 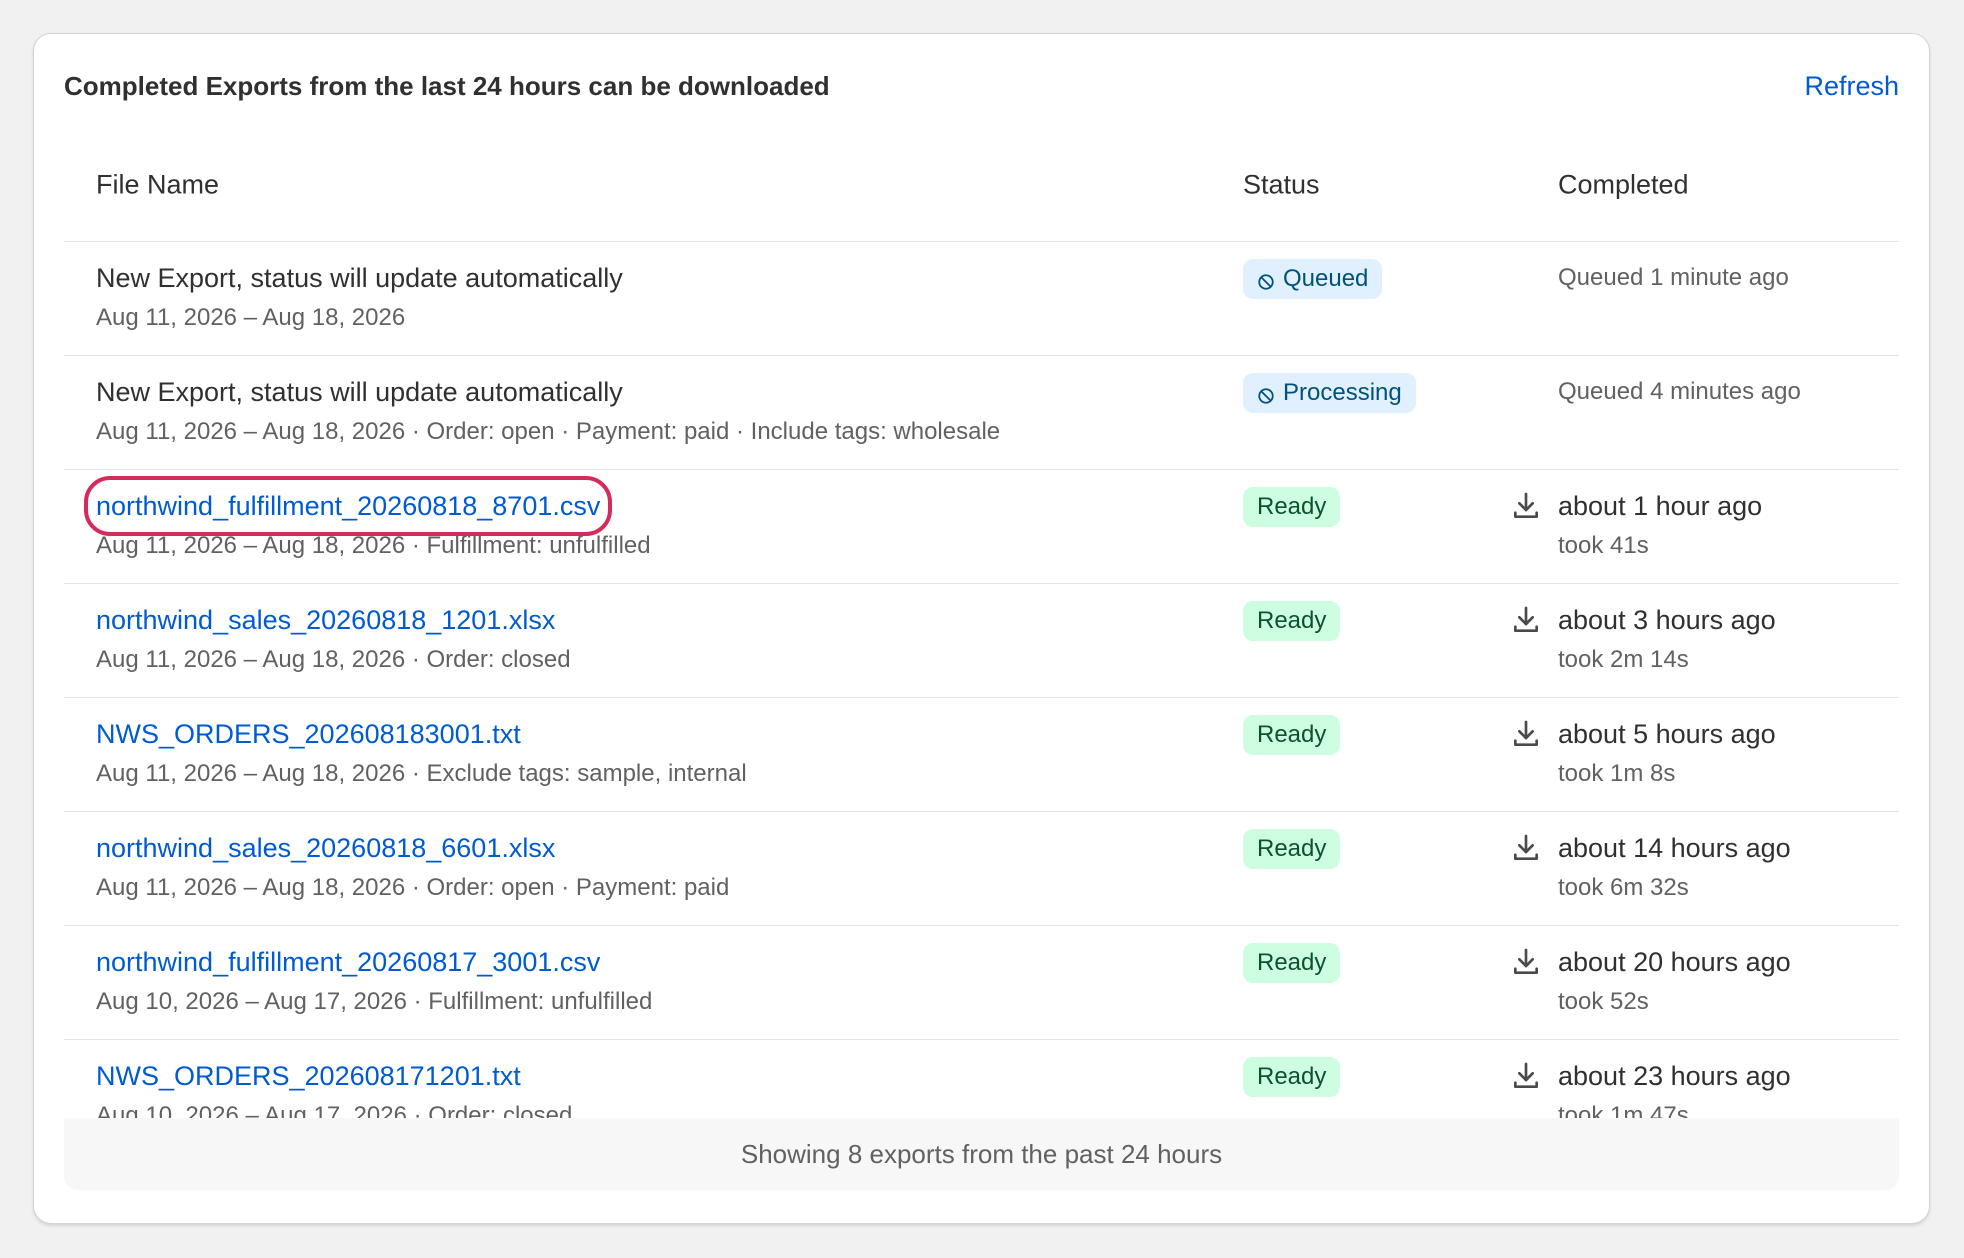 What do you see at coordinates (1623, 184) in the screenshot?
I see `column-header-completed: Completed` at bounding box center [1623, 184].